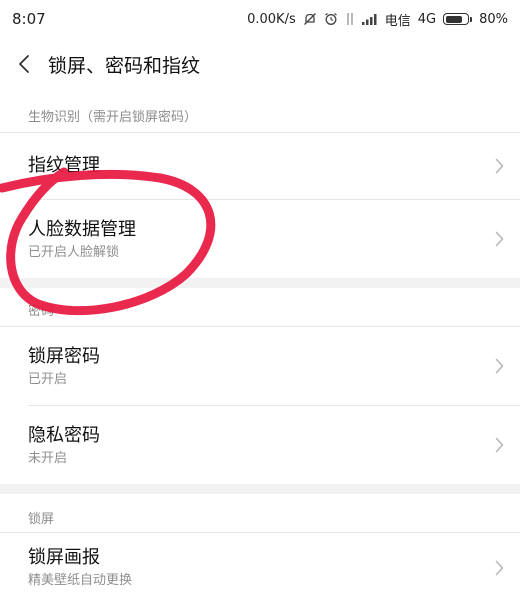 Image resolution: width=520 pixels, height=602 pixels. I want to click on fingerprint-management-item: 指纹管理, so click(260, 166).